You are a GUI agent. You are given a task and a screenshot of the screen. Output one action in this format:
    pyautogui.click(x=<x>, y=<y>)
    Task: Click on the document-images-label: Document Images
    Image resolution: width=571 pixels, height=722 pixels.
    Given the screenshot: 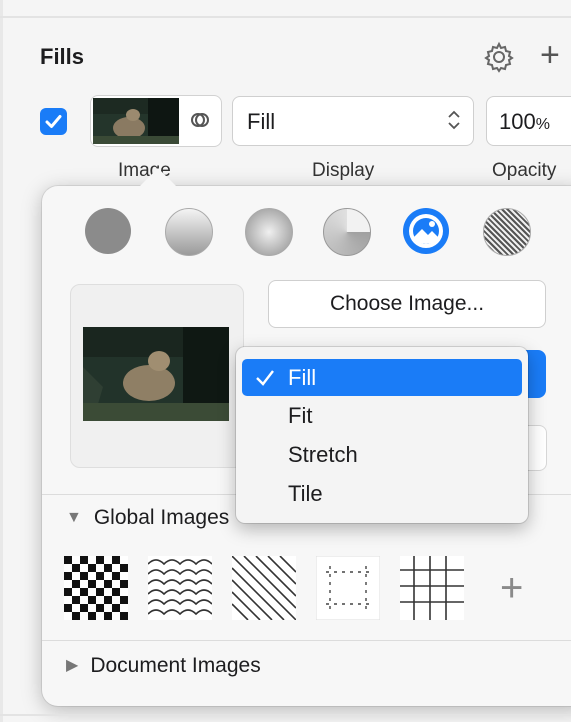 What is the action you would take?
    pyautogui.click(x=175, y=665)
    